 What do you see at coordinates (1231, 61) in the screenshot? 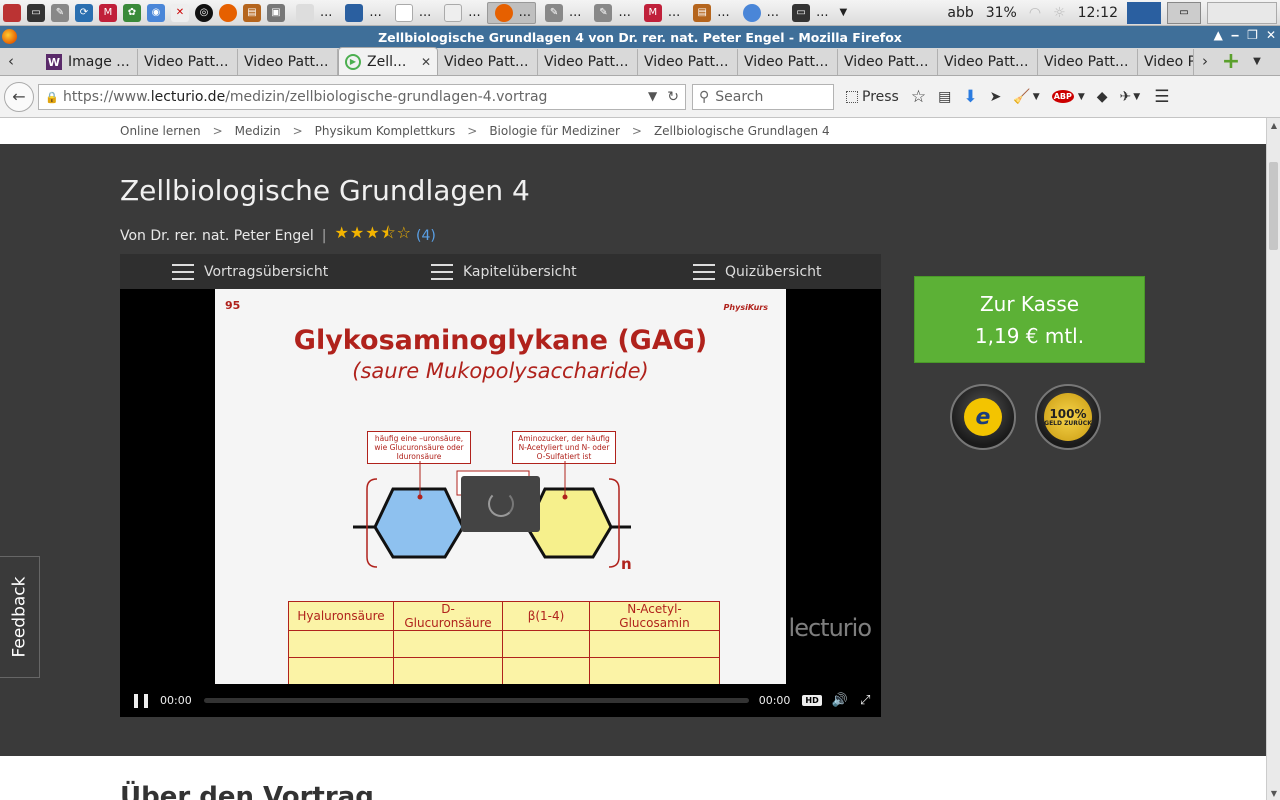
I see `new-tab-icon: +` at bounding box center [1231, 61].